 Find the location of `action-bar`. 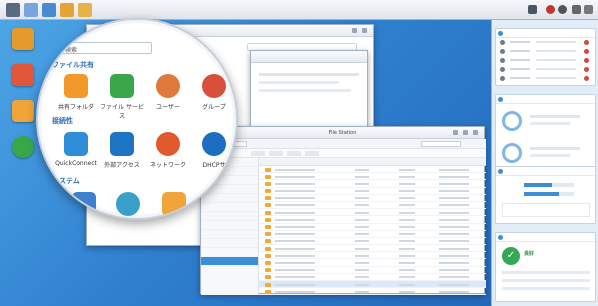

action-bar is located at coordinates (343, 153).